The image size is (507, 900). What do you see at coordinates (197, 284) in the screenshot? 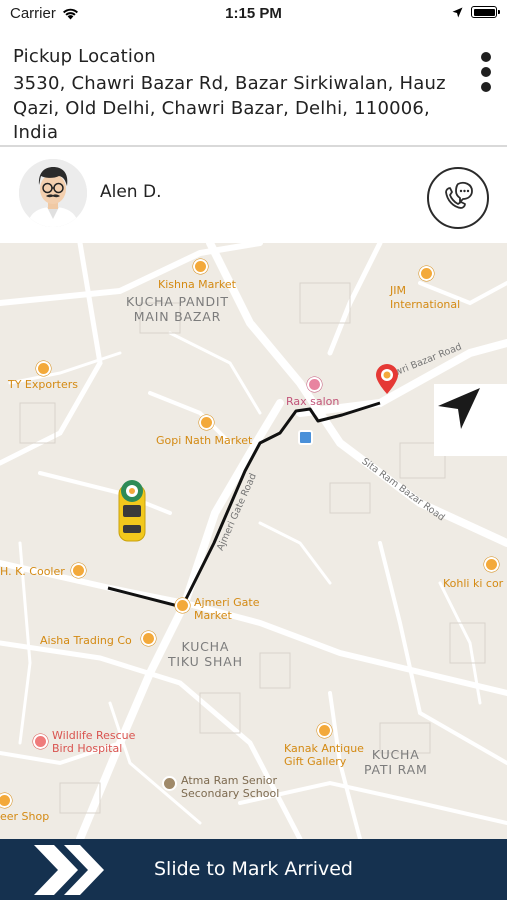
I see `poi-kishna-market: Kishna Market` at bounding box center [197, 284].